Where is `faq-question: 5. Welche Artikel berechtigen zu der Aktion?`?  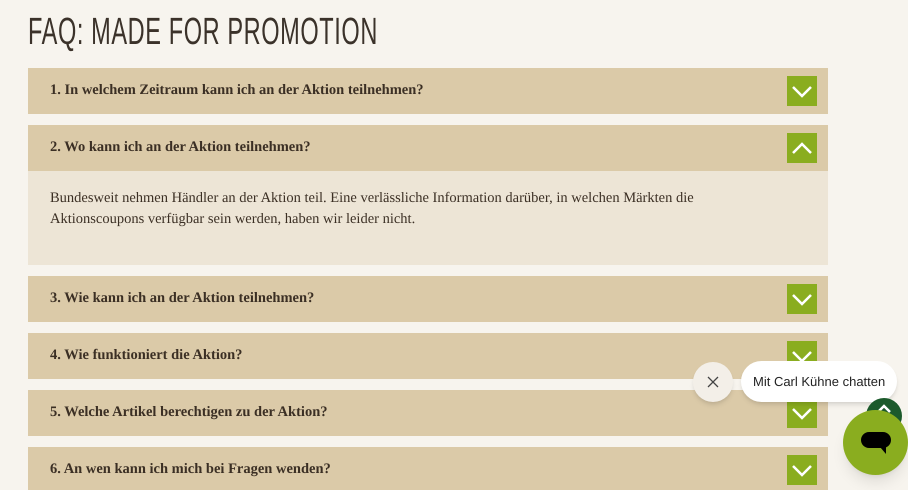 faq-question: 5. Welche Artikel berechtigen zu der Aktion? is located at coordinates (428, 413).